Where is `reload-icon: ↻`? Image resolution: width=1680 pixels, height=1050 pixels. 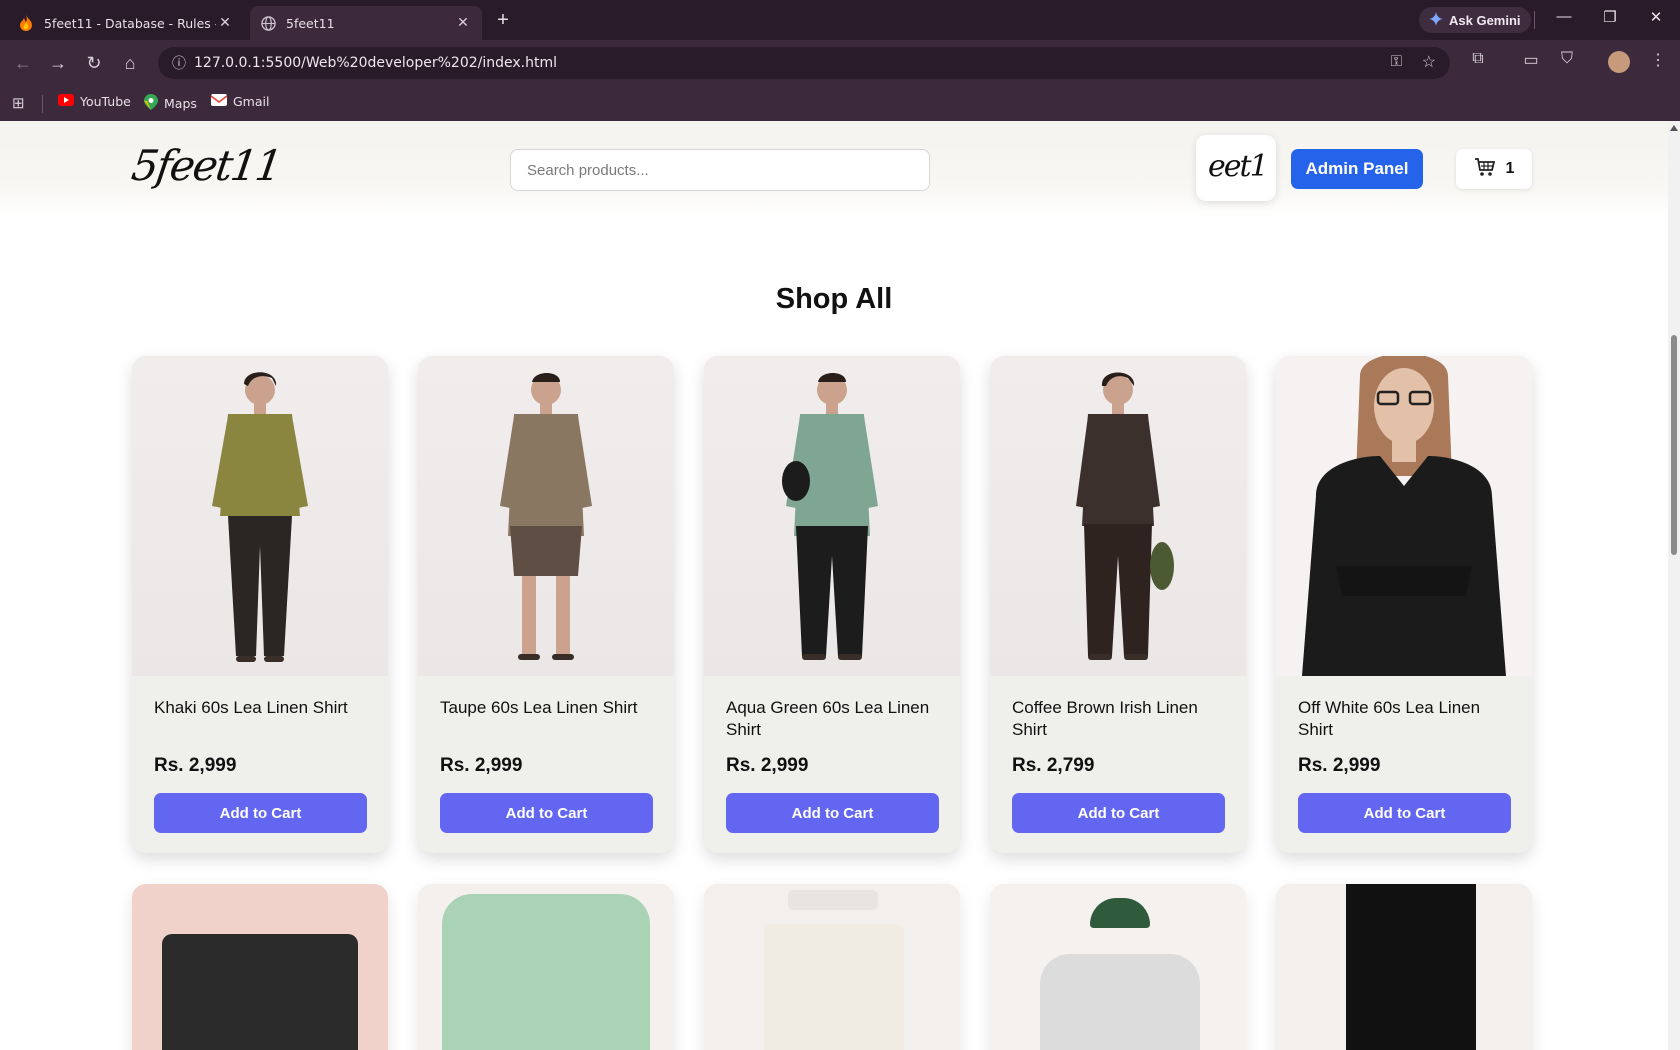 reload-icon: ↻ is located at coordinates (94, 63).